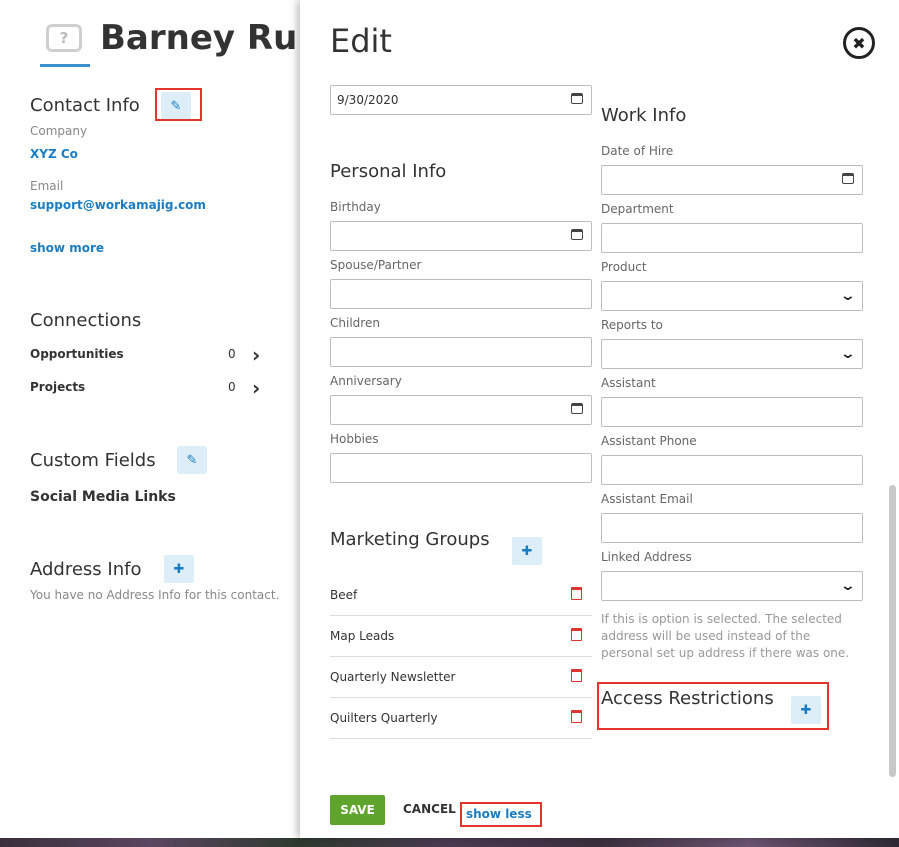 The height and width of the screenshot is (847, 899). Describe the element at coordinates (461, 100) in the screenshot. I see `date-field-top: 9/30/2020` at that location.